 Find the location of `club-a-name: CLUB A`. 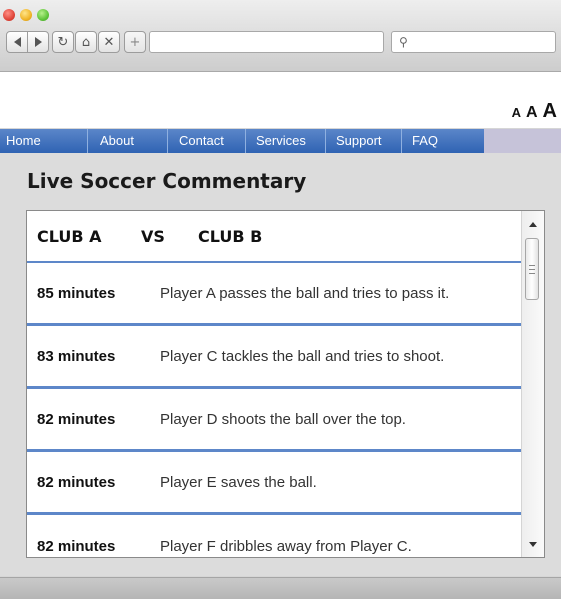

club-a-name: CLUB A is located at coordinates (69, 236).